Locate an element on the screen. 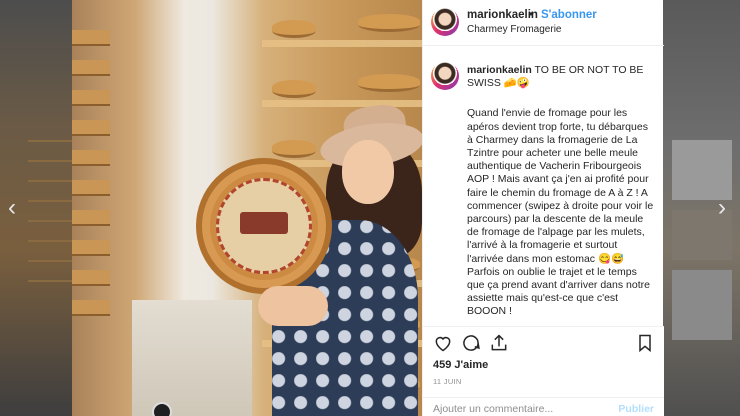 The image size is (740, 416). post-actions: 459 J'aime 11 JUIN Publier is located at coordinates (543, 371).